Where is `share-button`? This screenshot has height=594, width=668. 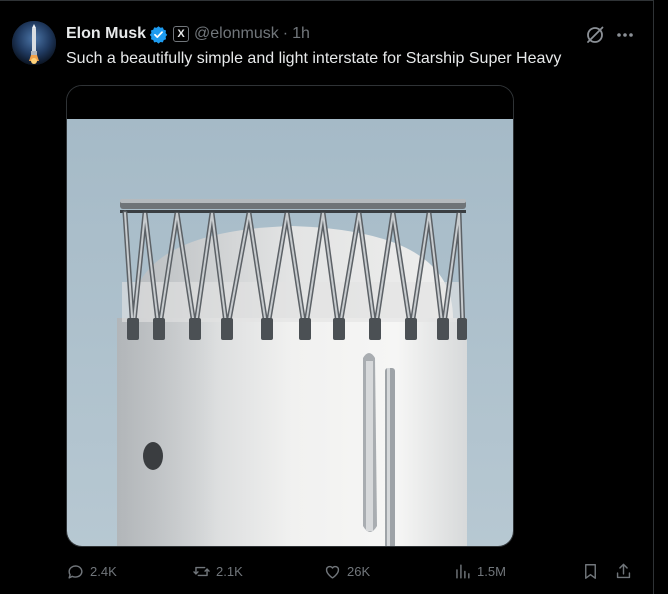
share-button is located at coordinates (623, 571).